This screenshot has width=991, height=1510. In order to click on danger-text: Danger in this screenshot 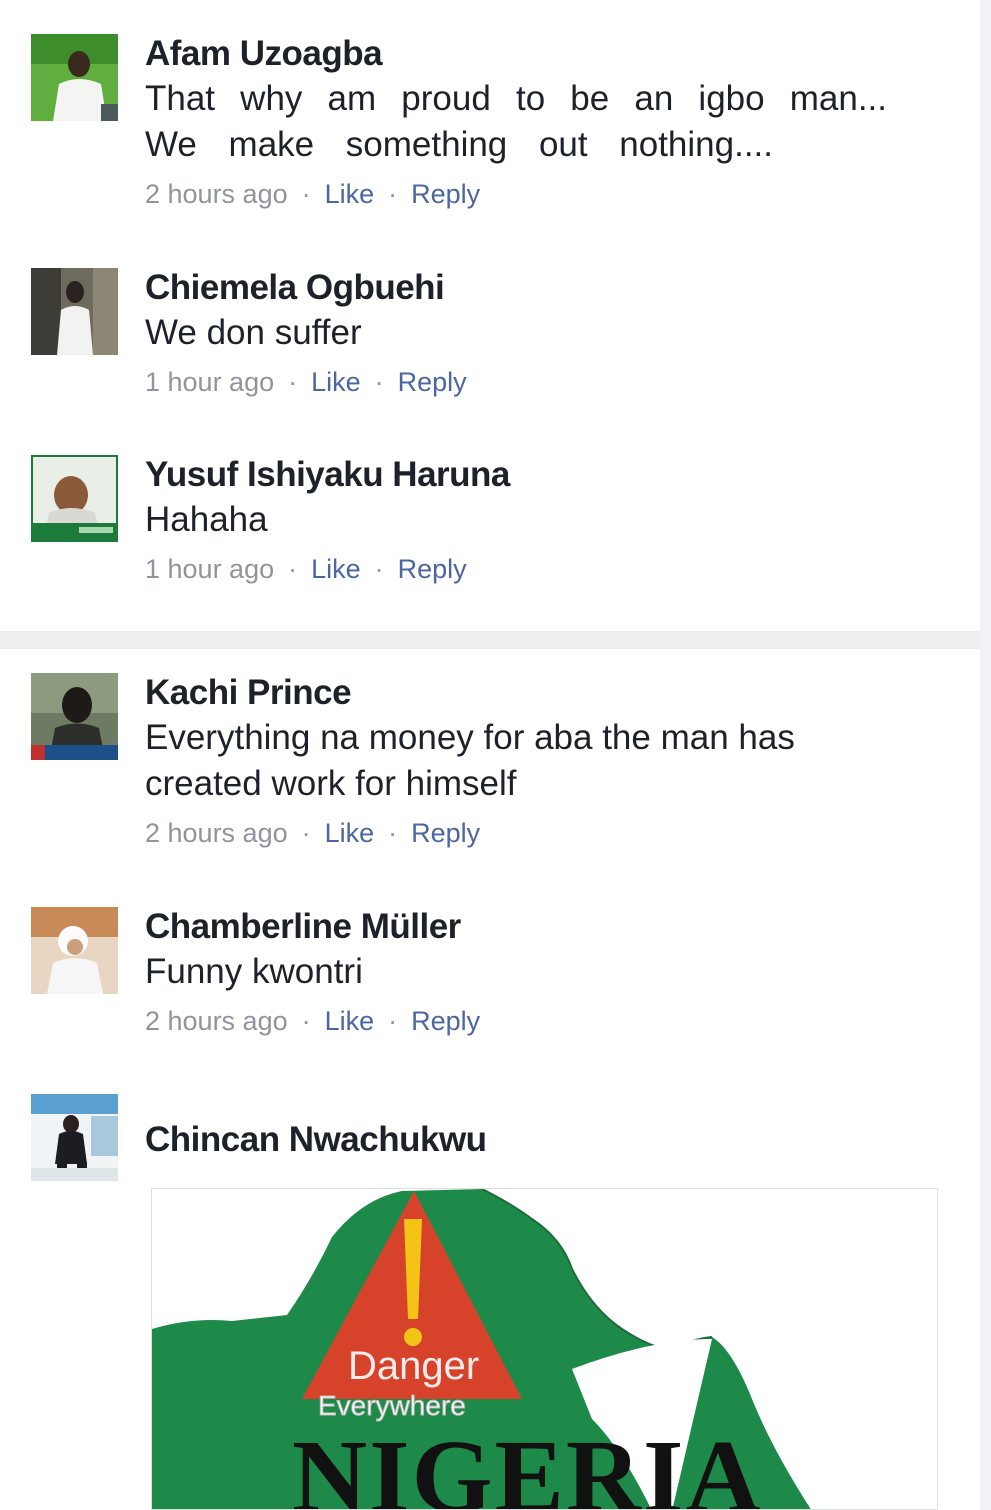, I will do `click(413, 1366)`.